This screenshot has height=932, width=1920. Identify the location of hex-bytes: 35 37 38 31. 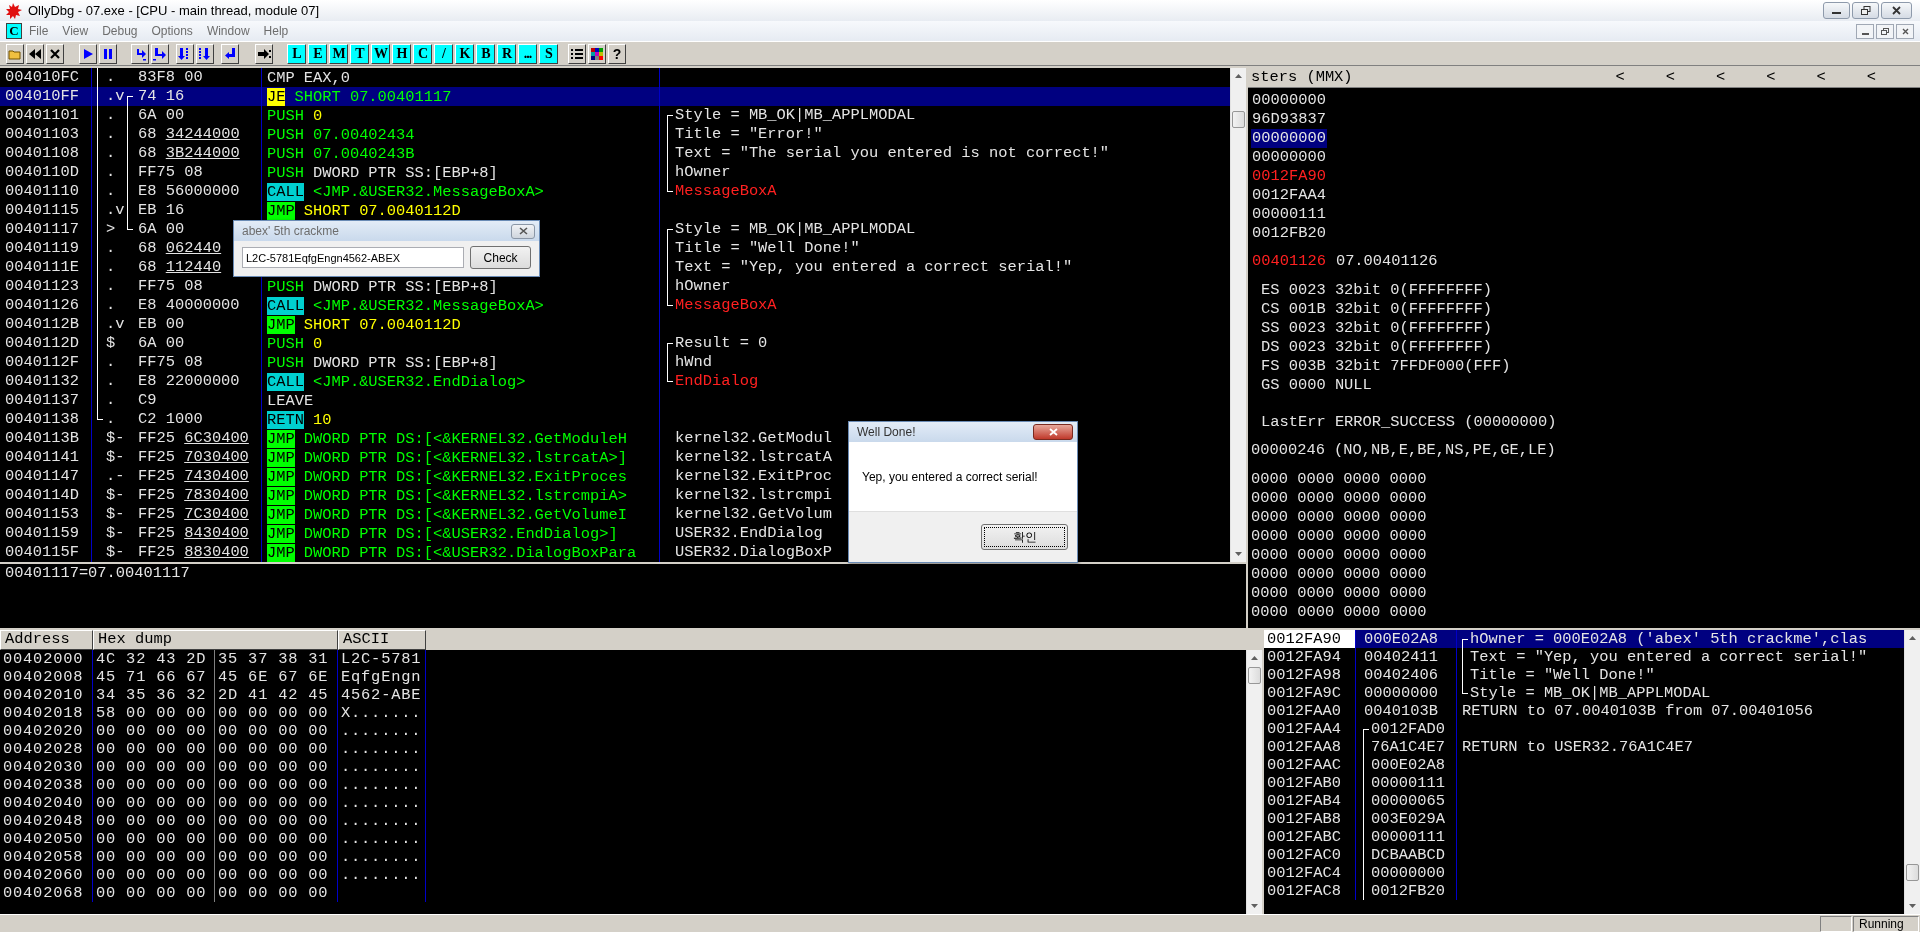
(273, 659).